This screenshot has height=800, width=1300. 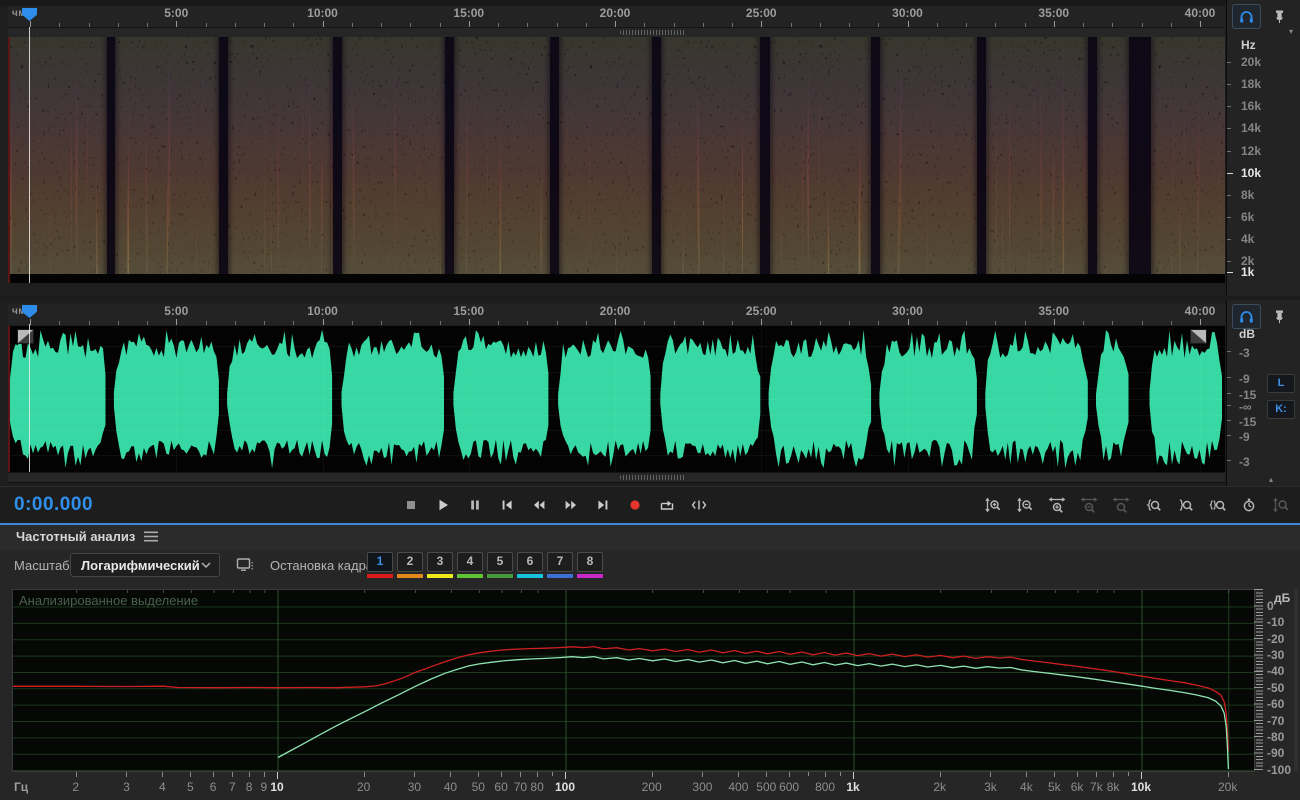 I want to click on pin-icon, so click(x=1279, y=317).